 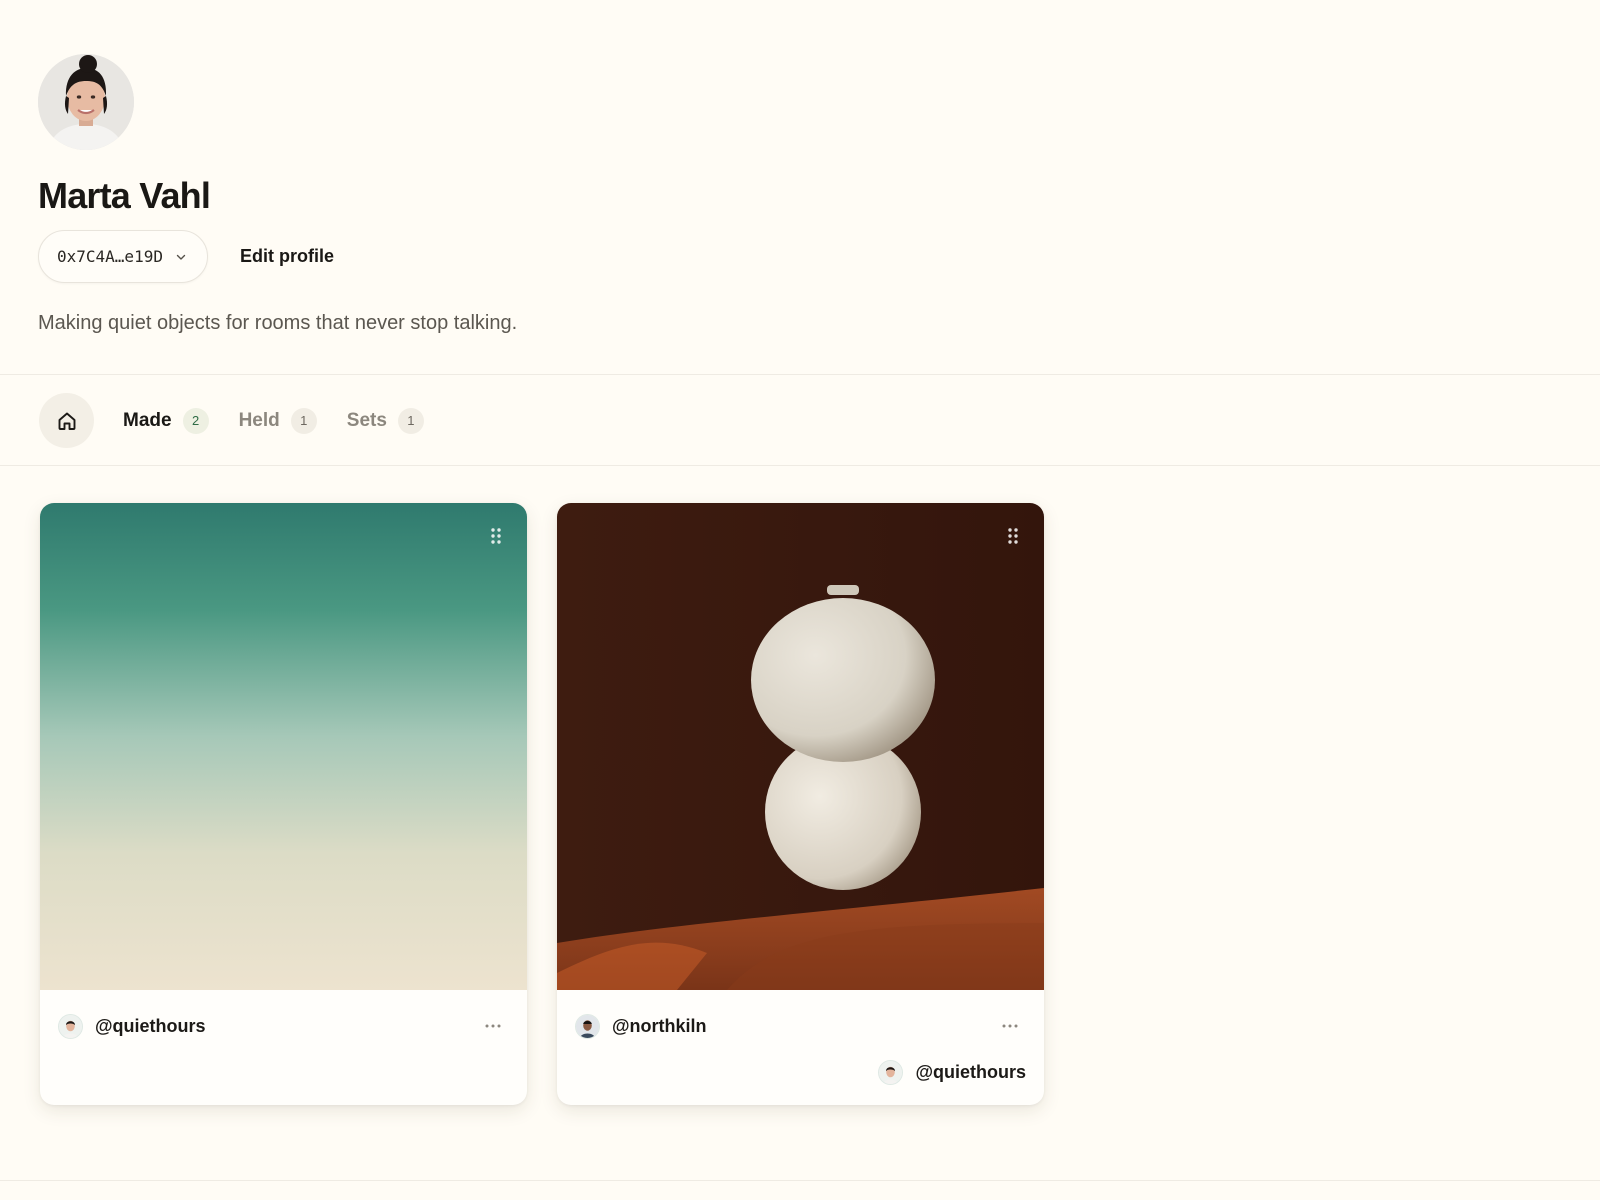 What do you see at coordinates (800, 1180) in the screenshot?
I see `footer-divider` at bounding box center [800, 1180].